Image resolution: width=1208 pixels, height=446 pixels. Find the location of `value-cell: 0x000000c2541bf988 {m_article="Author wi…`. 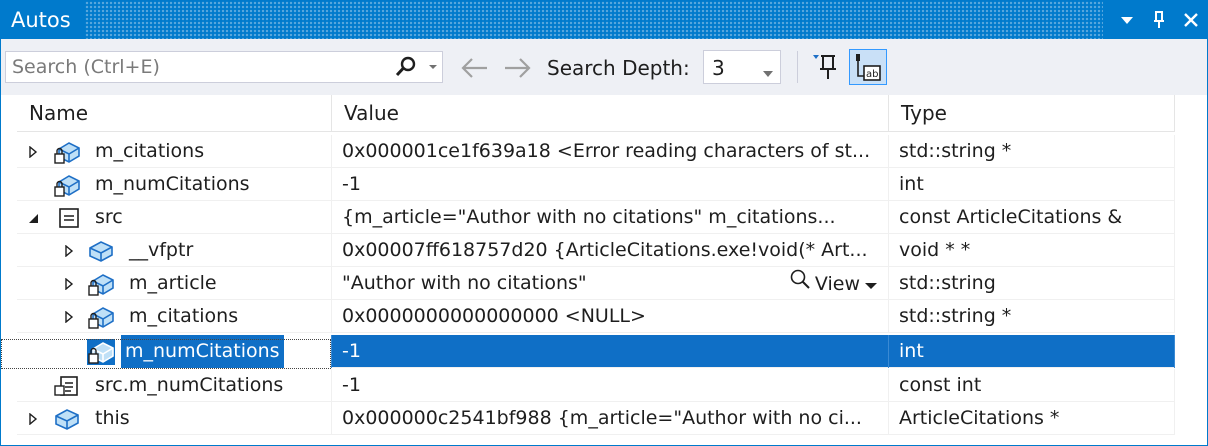

value-cell: 0x000000c2541bf988 {m_article="Author wi… is located at coordinates (610, 418).